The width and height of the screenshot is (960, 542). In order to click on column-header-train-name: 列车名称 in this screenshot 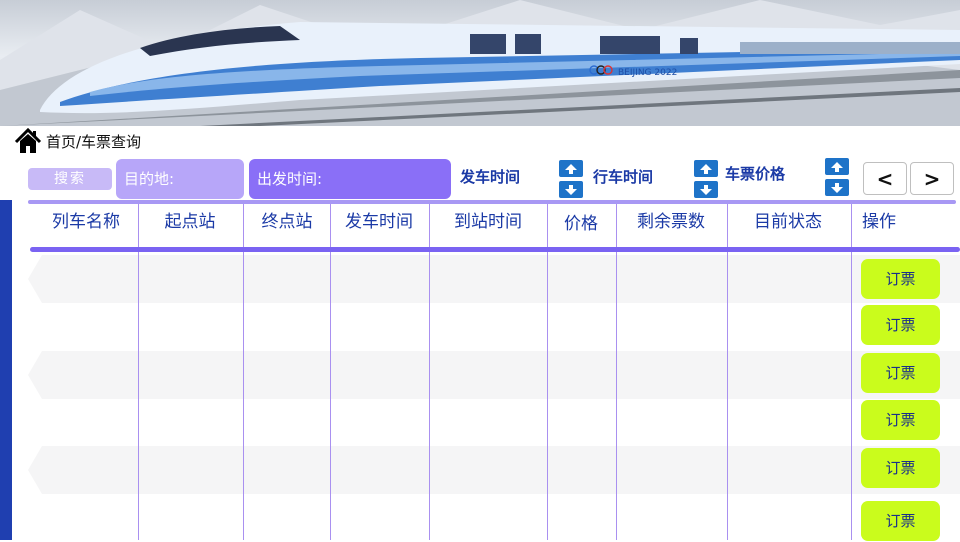, I will do `click(86, 222)`.